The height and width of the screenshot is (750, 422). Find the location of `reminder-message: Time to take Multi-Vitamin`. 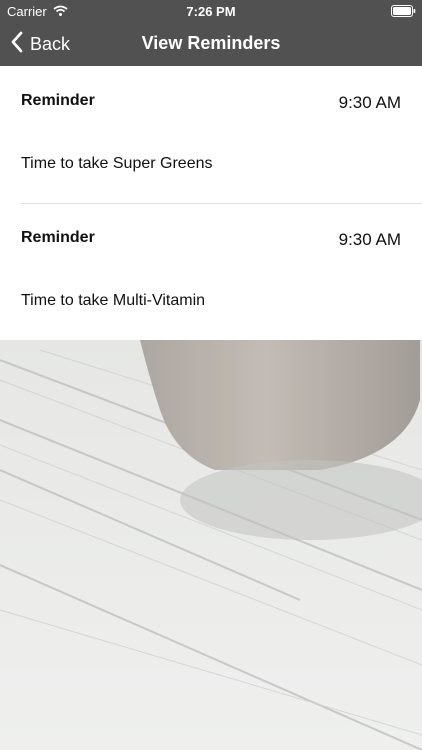

reminder-message: Time to take Multi-Vitamin is located at coordinates (113, 300).